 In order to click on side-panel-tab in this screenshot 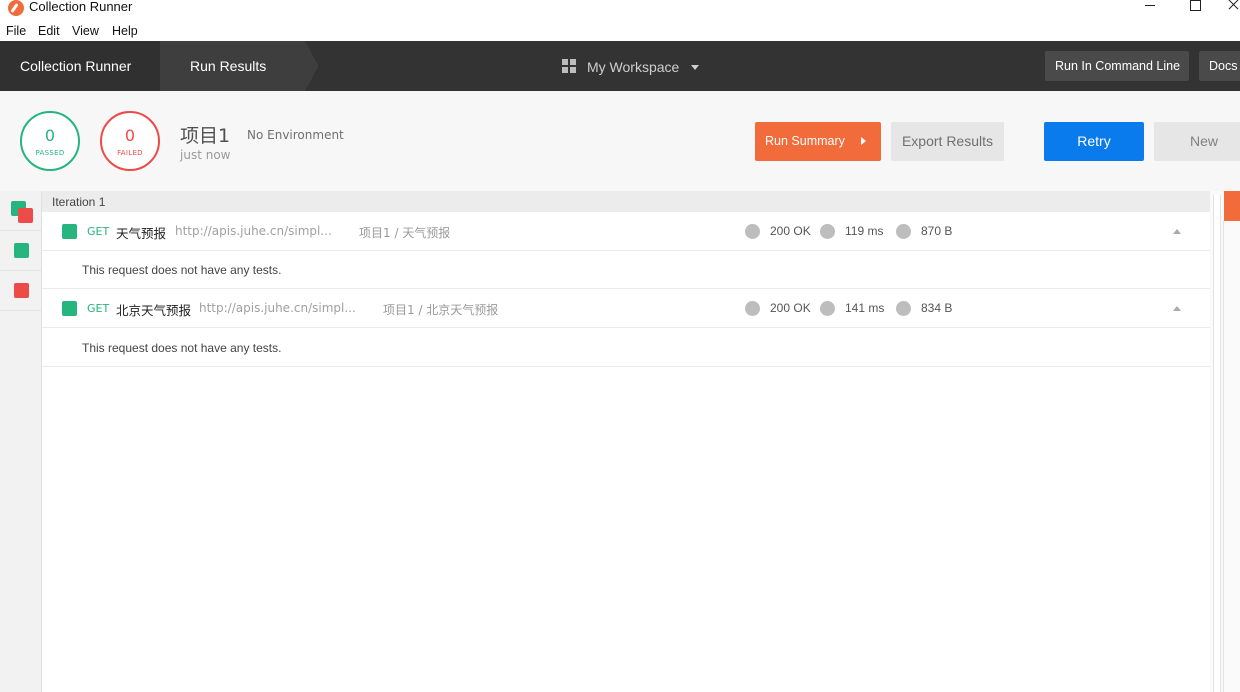, I will do `click(1232, 206)`.